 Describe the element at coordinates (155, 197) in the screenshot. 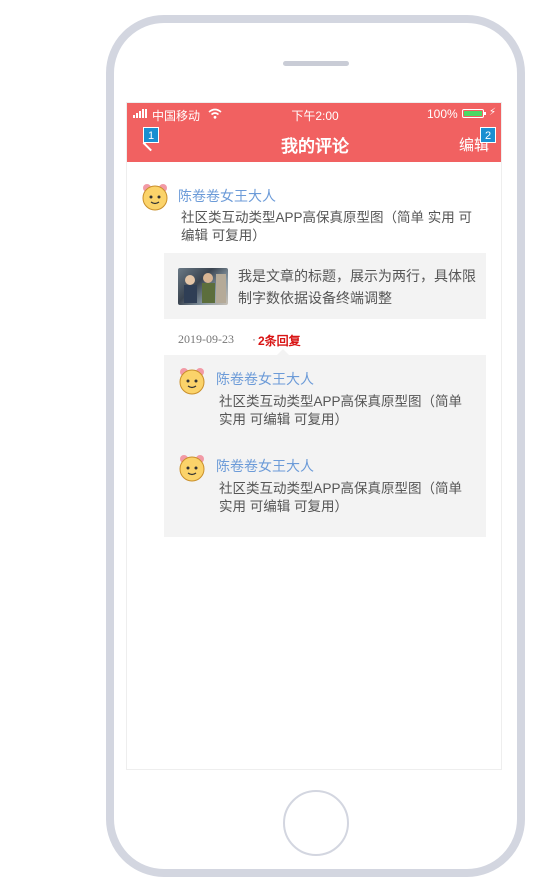

I see `user-avatar` at that location.